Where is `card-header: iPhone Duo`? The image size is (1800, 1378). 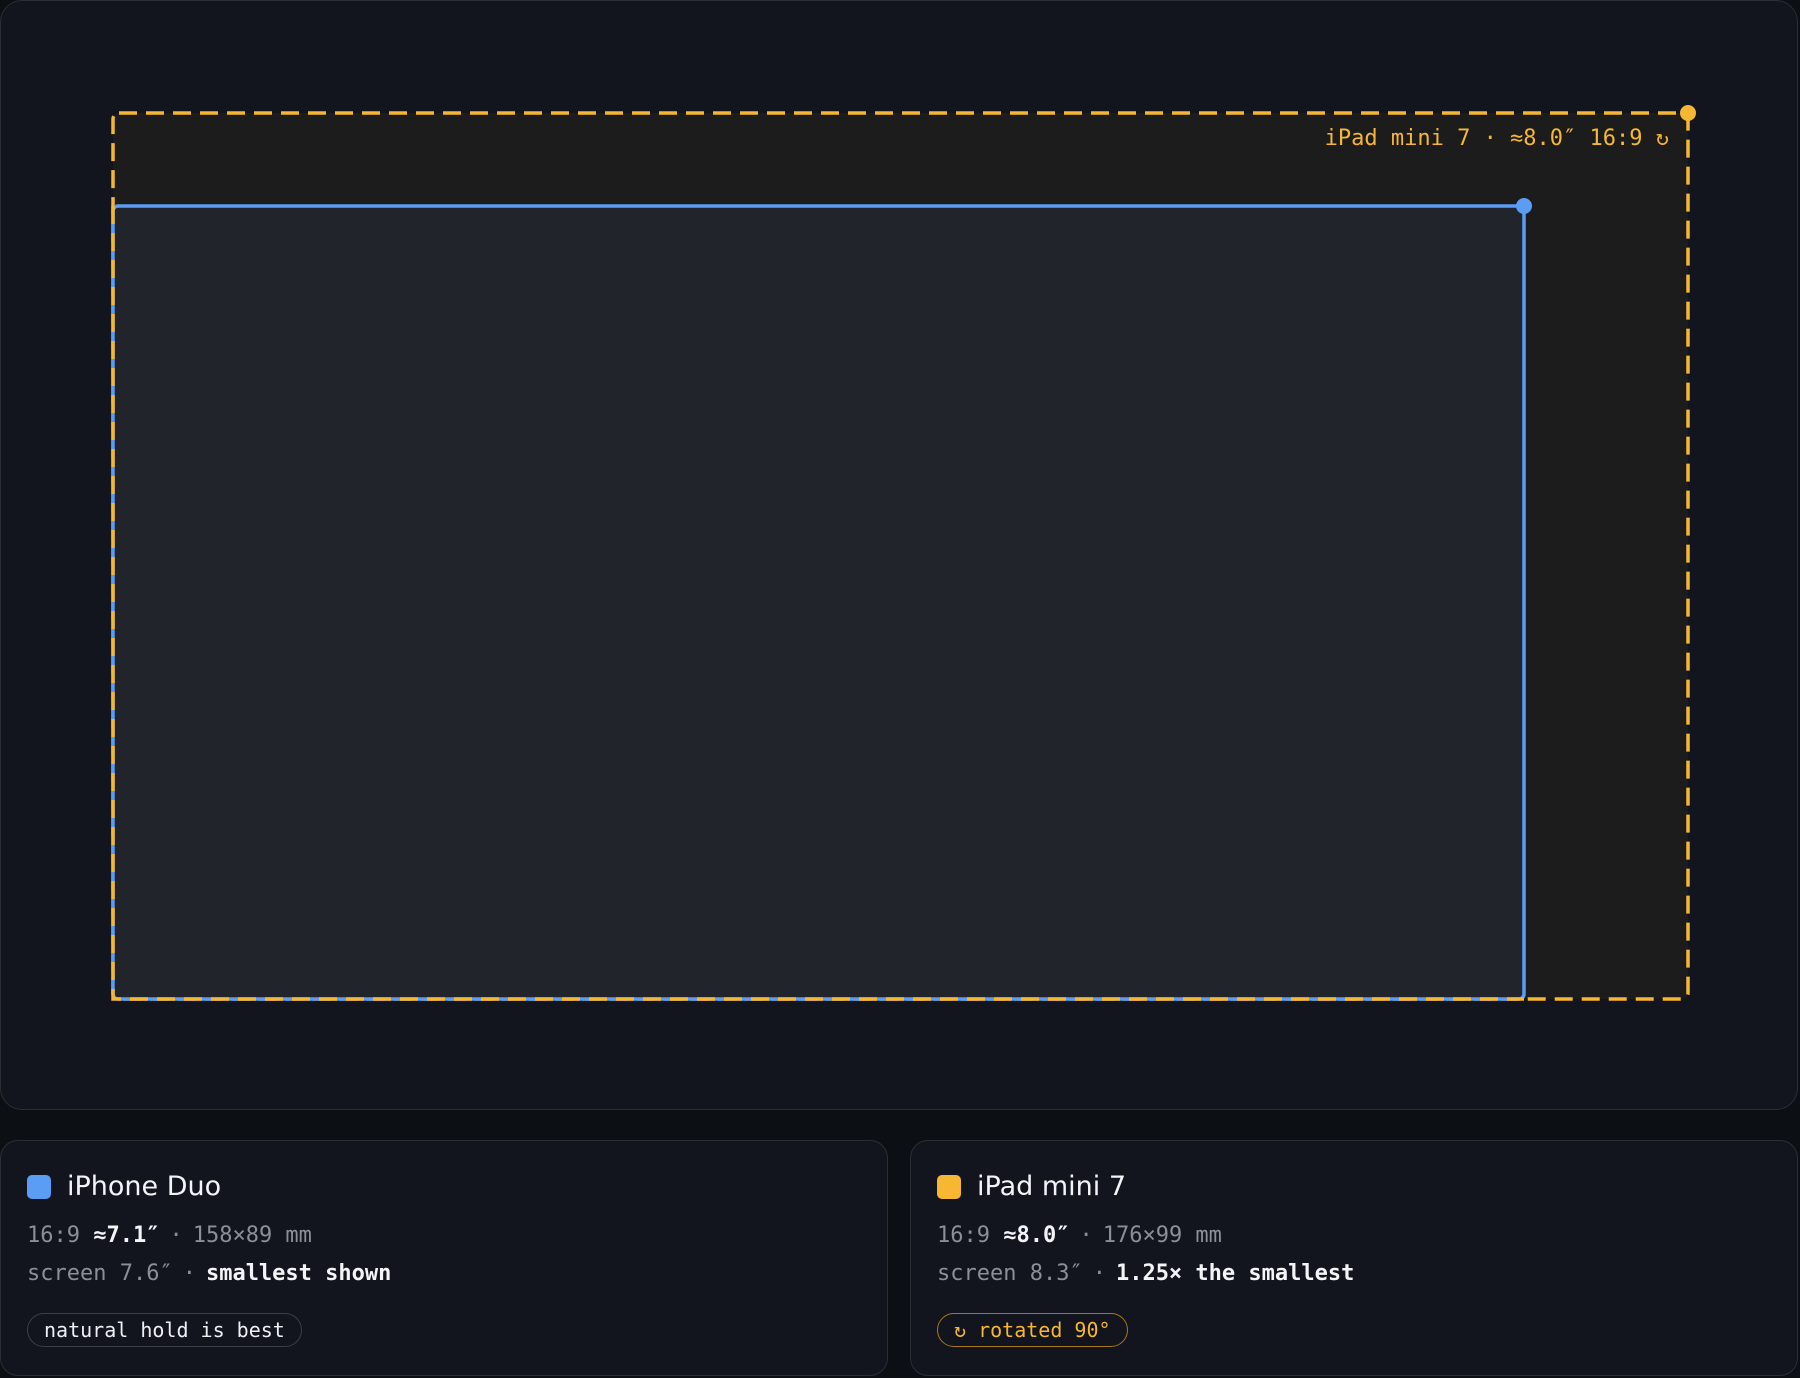 card-header: iPhone Duo is located at coordinates (124, 1186).